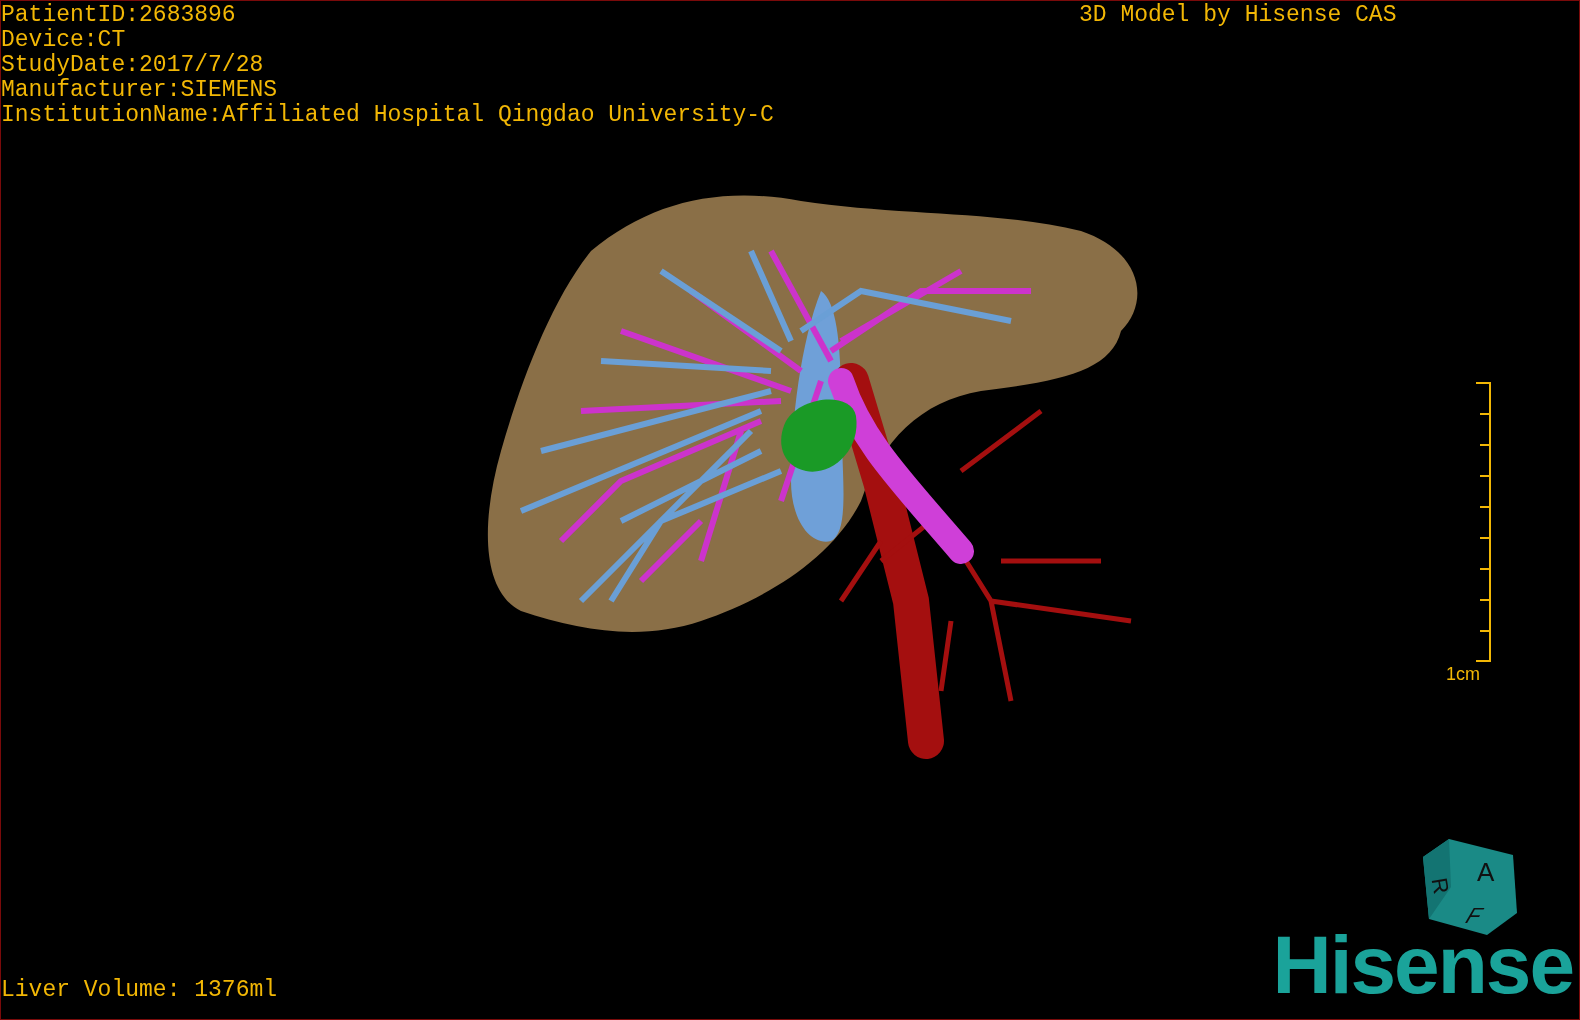  Describe the element at coordinates (1474, 915) in the screenshot. I see `cube-face-label: F` at that location.